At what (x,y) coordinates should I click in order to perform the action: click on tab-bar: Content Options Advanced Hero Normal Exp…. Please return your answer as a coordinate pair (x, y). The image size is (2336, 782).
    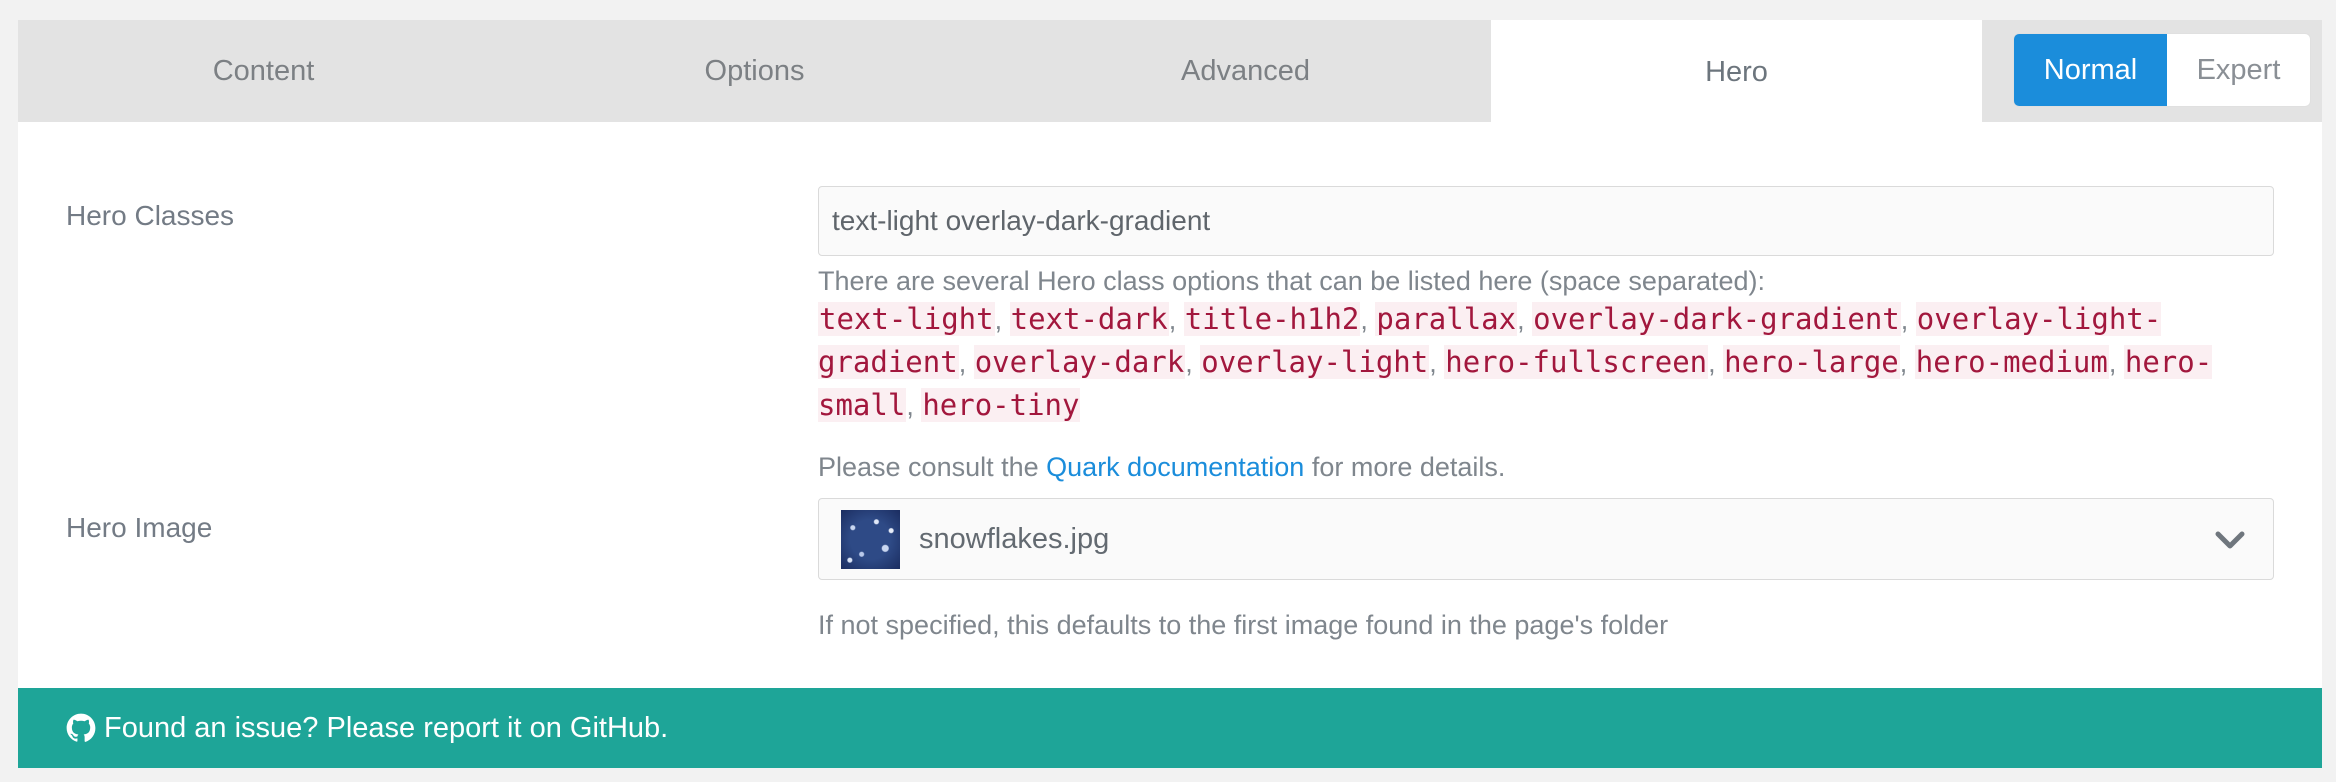
    Looking at the image, I should click on (1170, 72).